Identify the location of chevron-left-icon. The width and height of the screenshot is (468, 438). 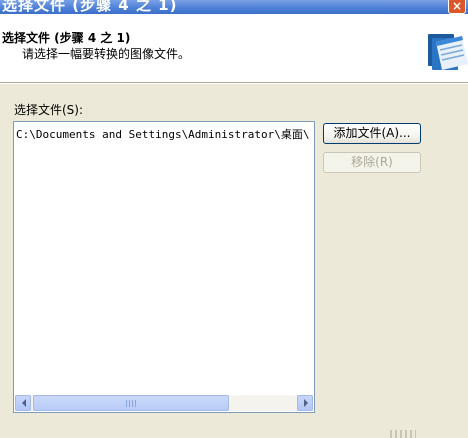
(24, 403).